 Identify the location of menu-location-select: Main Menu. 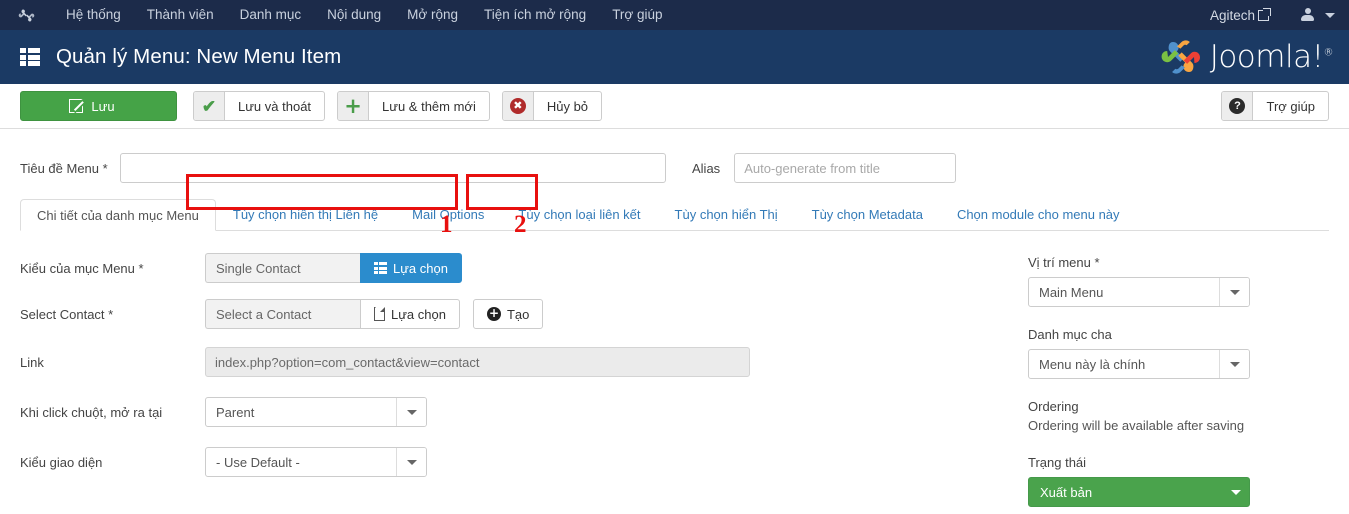
(1139, 292).